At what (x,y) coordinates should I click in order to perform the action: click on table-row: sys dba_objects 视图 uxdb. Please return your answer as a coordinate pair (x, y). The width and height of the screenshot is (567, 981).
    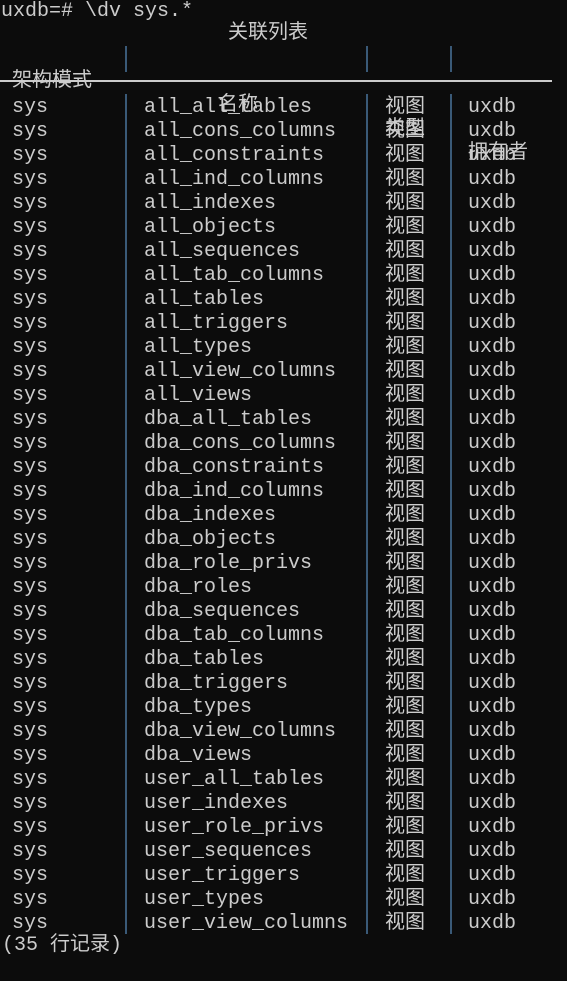
    Looking at the image, I should click on (283, 540).